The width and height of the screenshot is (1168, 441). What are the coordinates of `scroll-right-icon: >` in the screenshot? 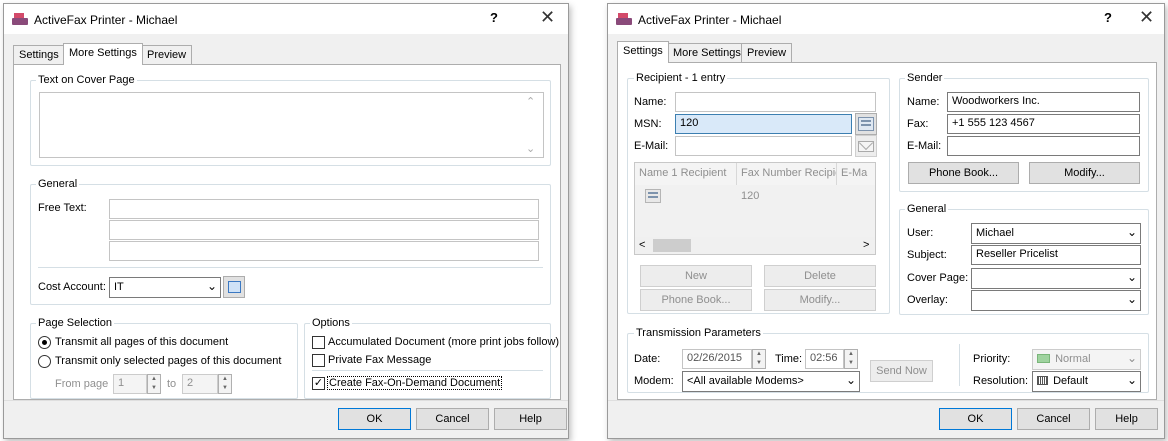 It's located at (866, 245).